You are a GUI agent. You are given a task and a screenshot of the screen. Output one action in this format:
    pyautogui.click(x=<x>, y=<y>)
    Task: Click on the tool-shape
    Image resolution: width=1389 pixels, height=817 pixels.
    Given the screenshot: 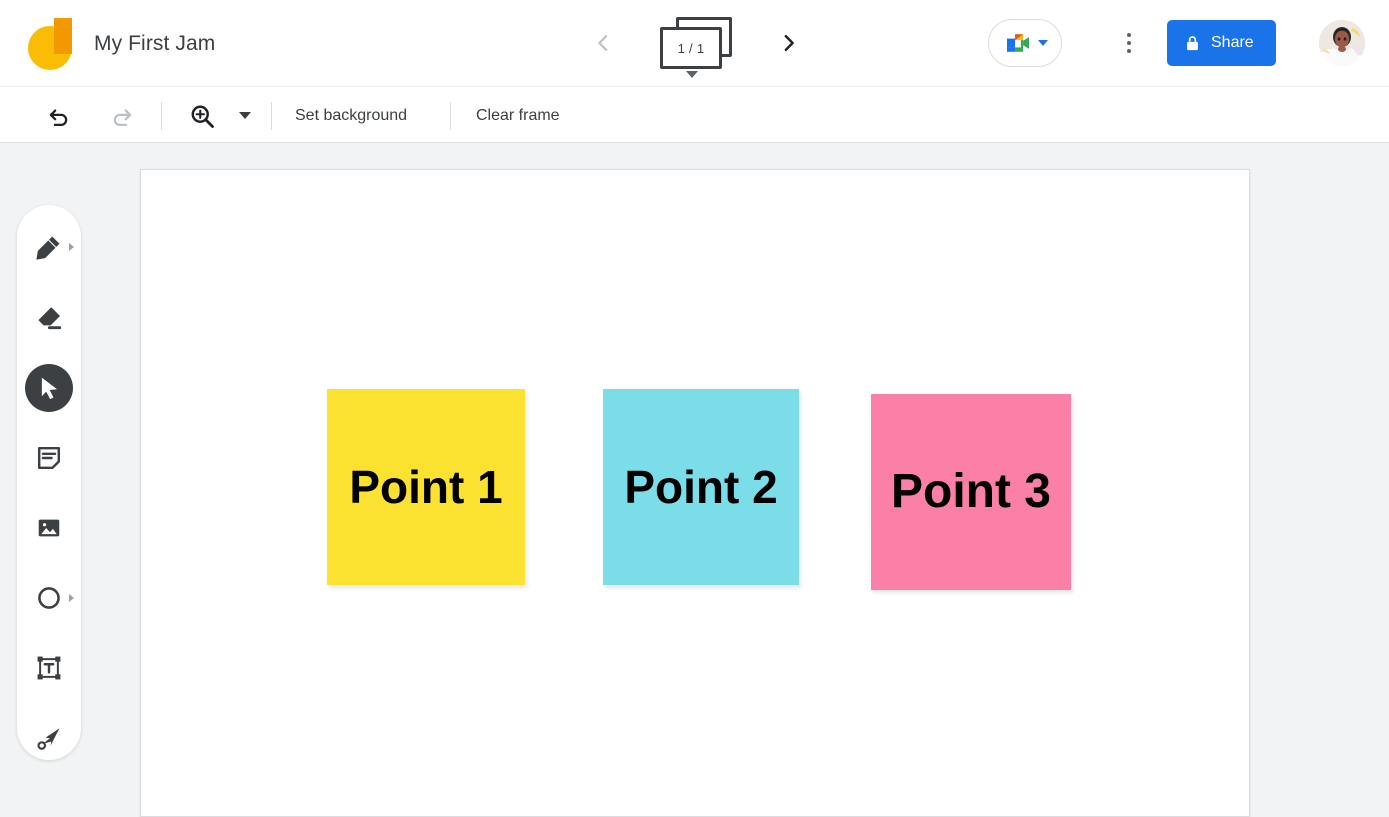 What is the action you would take?
    pyautogui.click(x=49, y=598)
    